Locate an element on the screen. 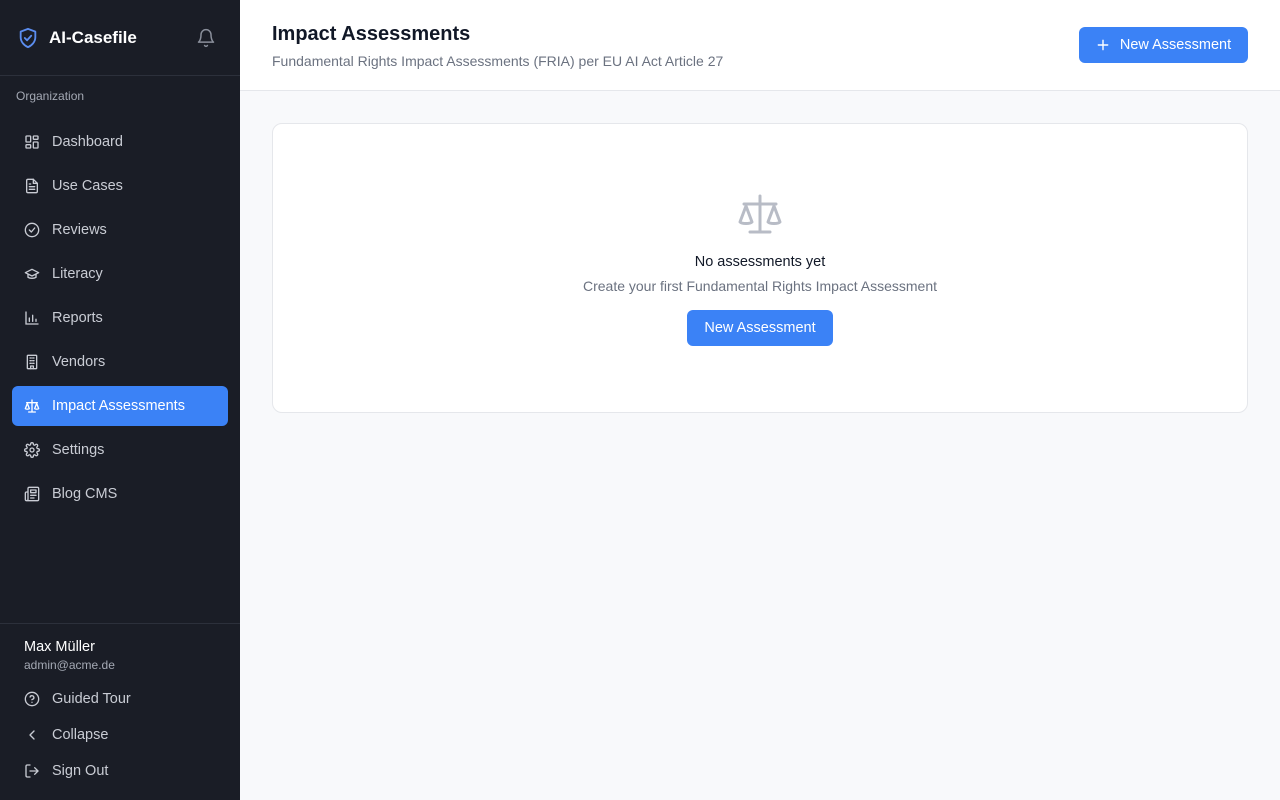 The width and height of the screenshot is (1280, 800). app-name: AI-Casefile is located at coordinates (93, 37).